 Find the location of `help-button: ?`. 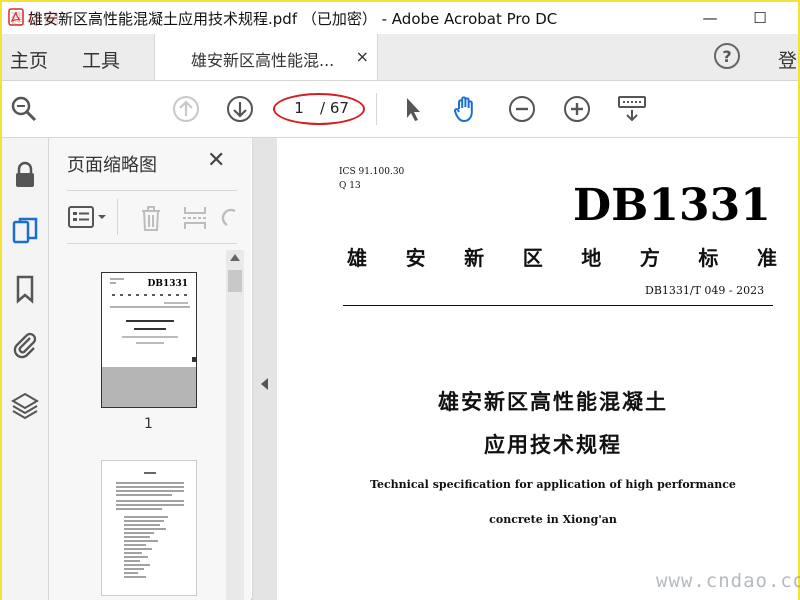

help-button: ? is located at coordinates (727, 56).